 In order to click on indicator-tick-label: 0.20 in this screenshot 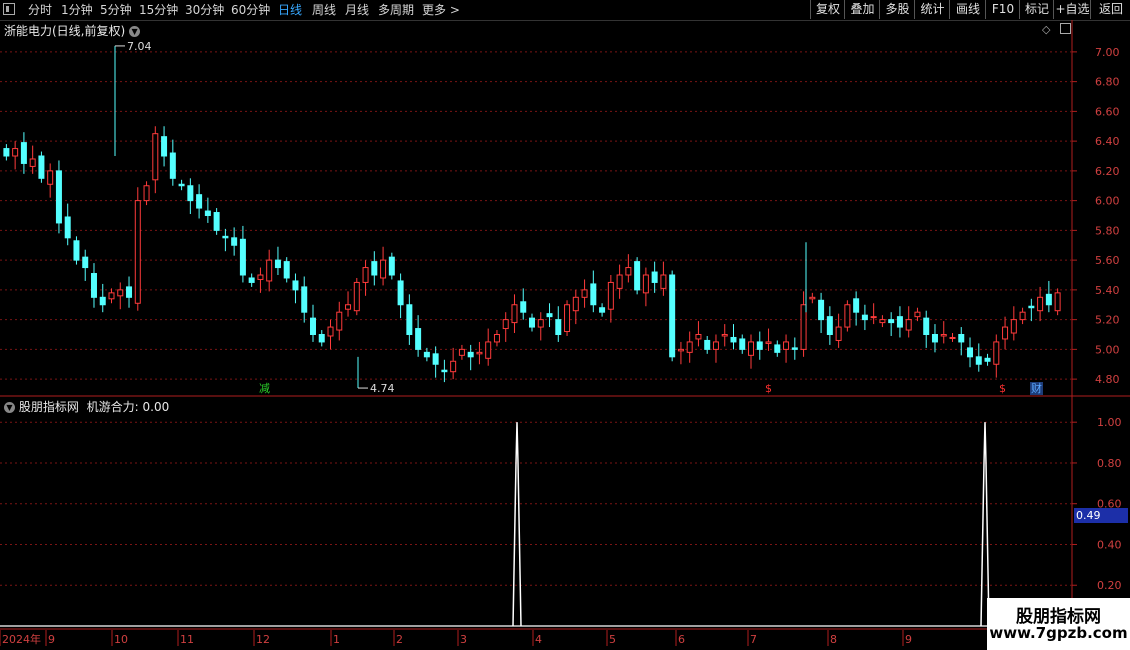, I will do `click(1109, 585)`.